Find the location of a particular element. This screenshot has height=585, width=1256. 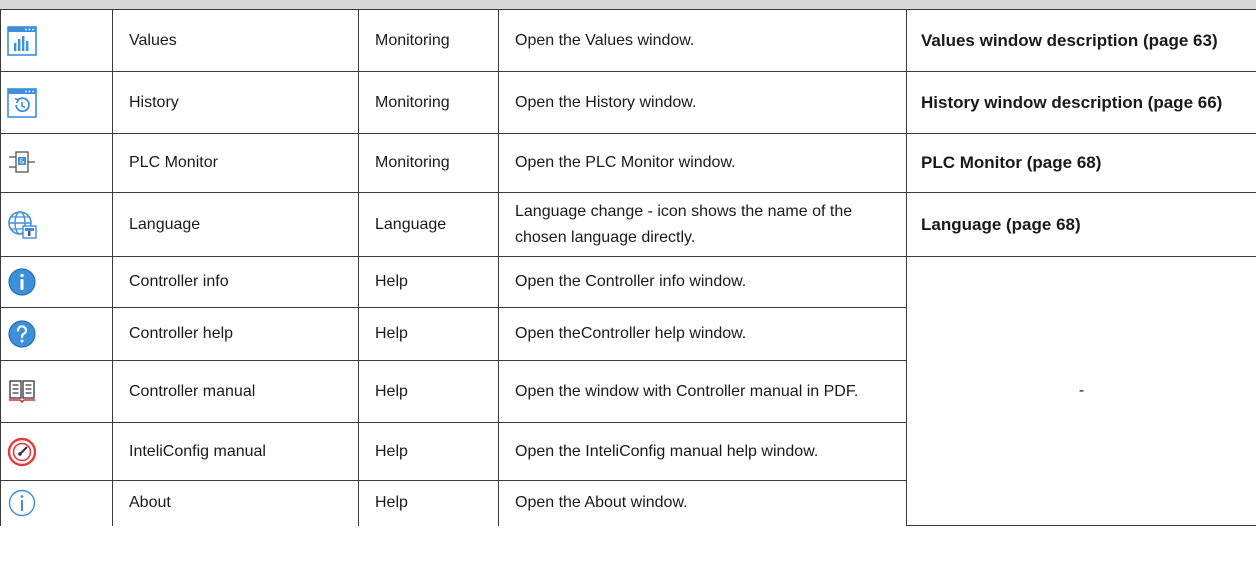

row-group: Language is located at coordinates (428, 224).